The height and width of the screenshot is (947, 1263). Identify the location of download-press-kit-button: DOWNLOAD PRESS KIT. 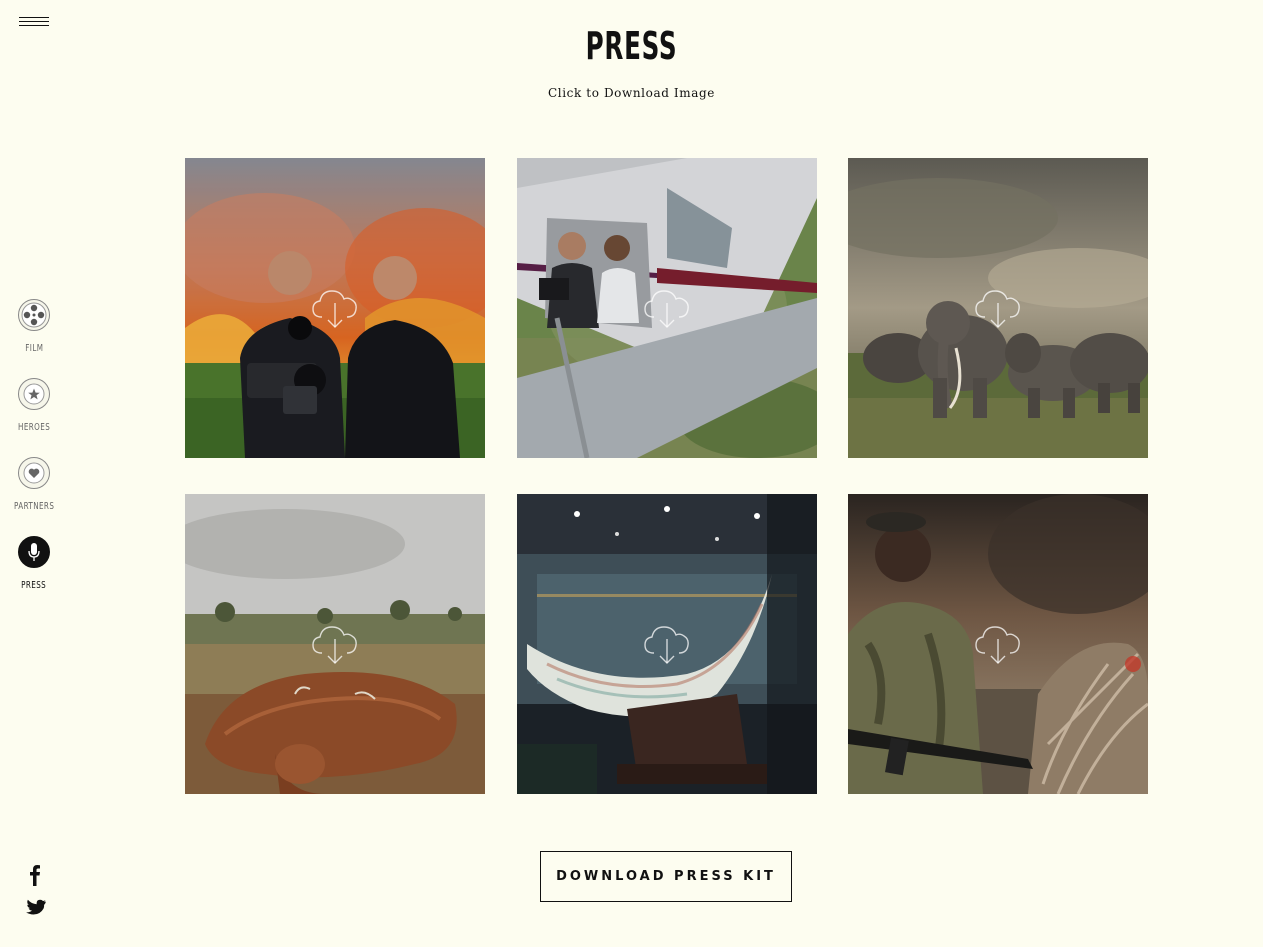
(666, 876).